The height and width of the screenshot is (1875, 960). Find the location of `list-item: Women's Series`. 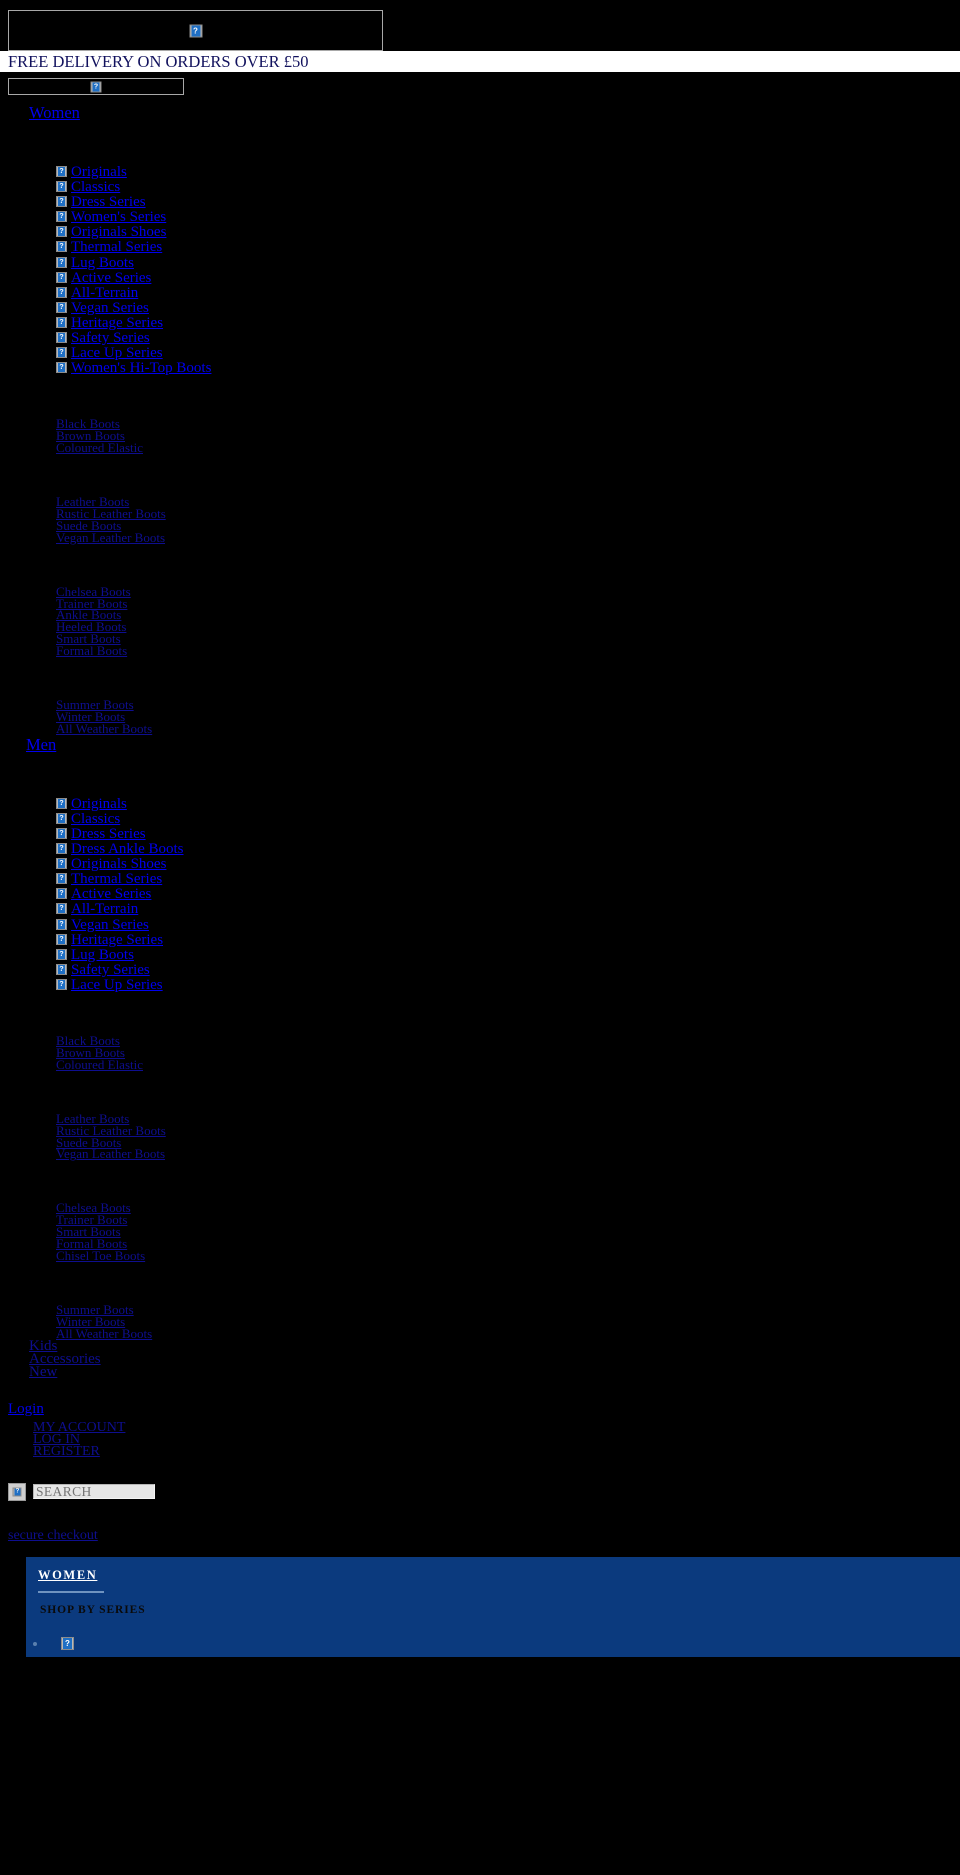

list-item: Women's Series is located at coordinates (508, 217).